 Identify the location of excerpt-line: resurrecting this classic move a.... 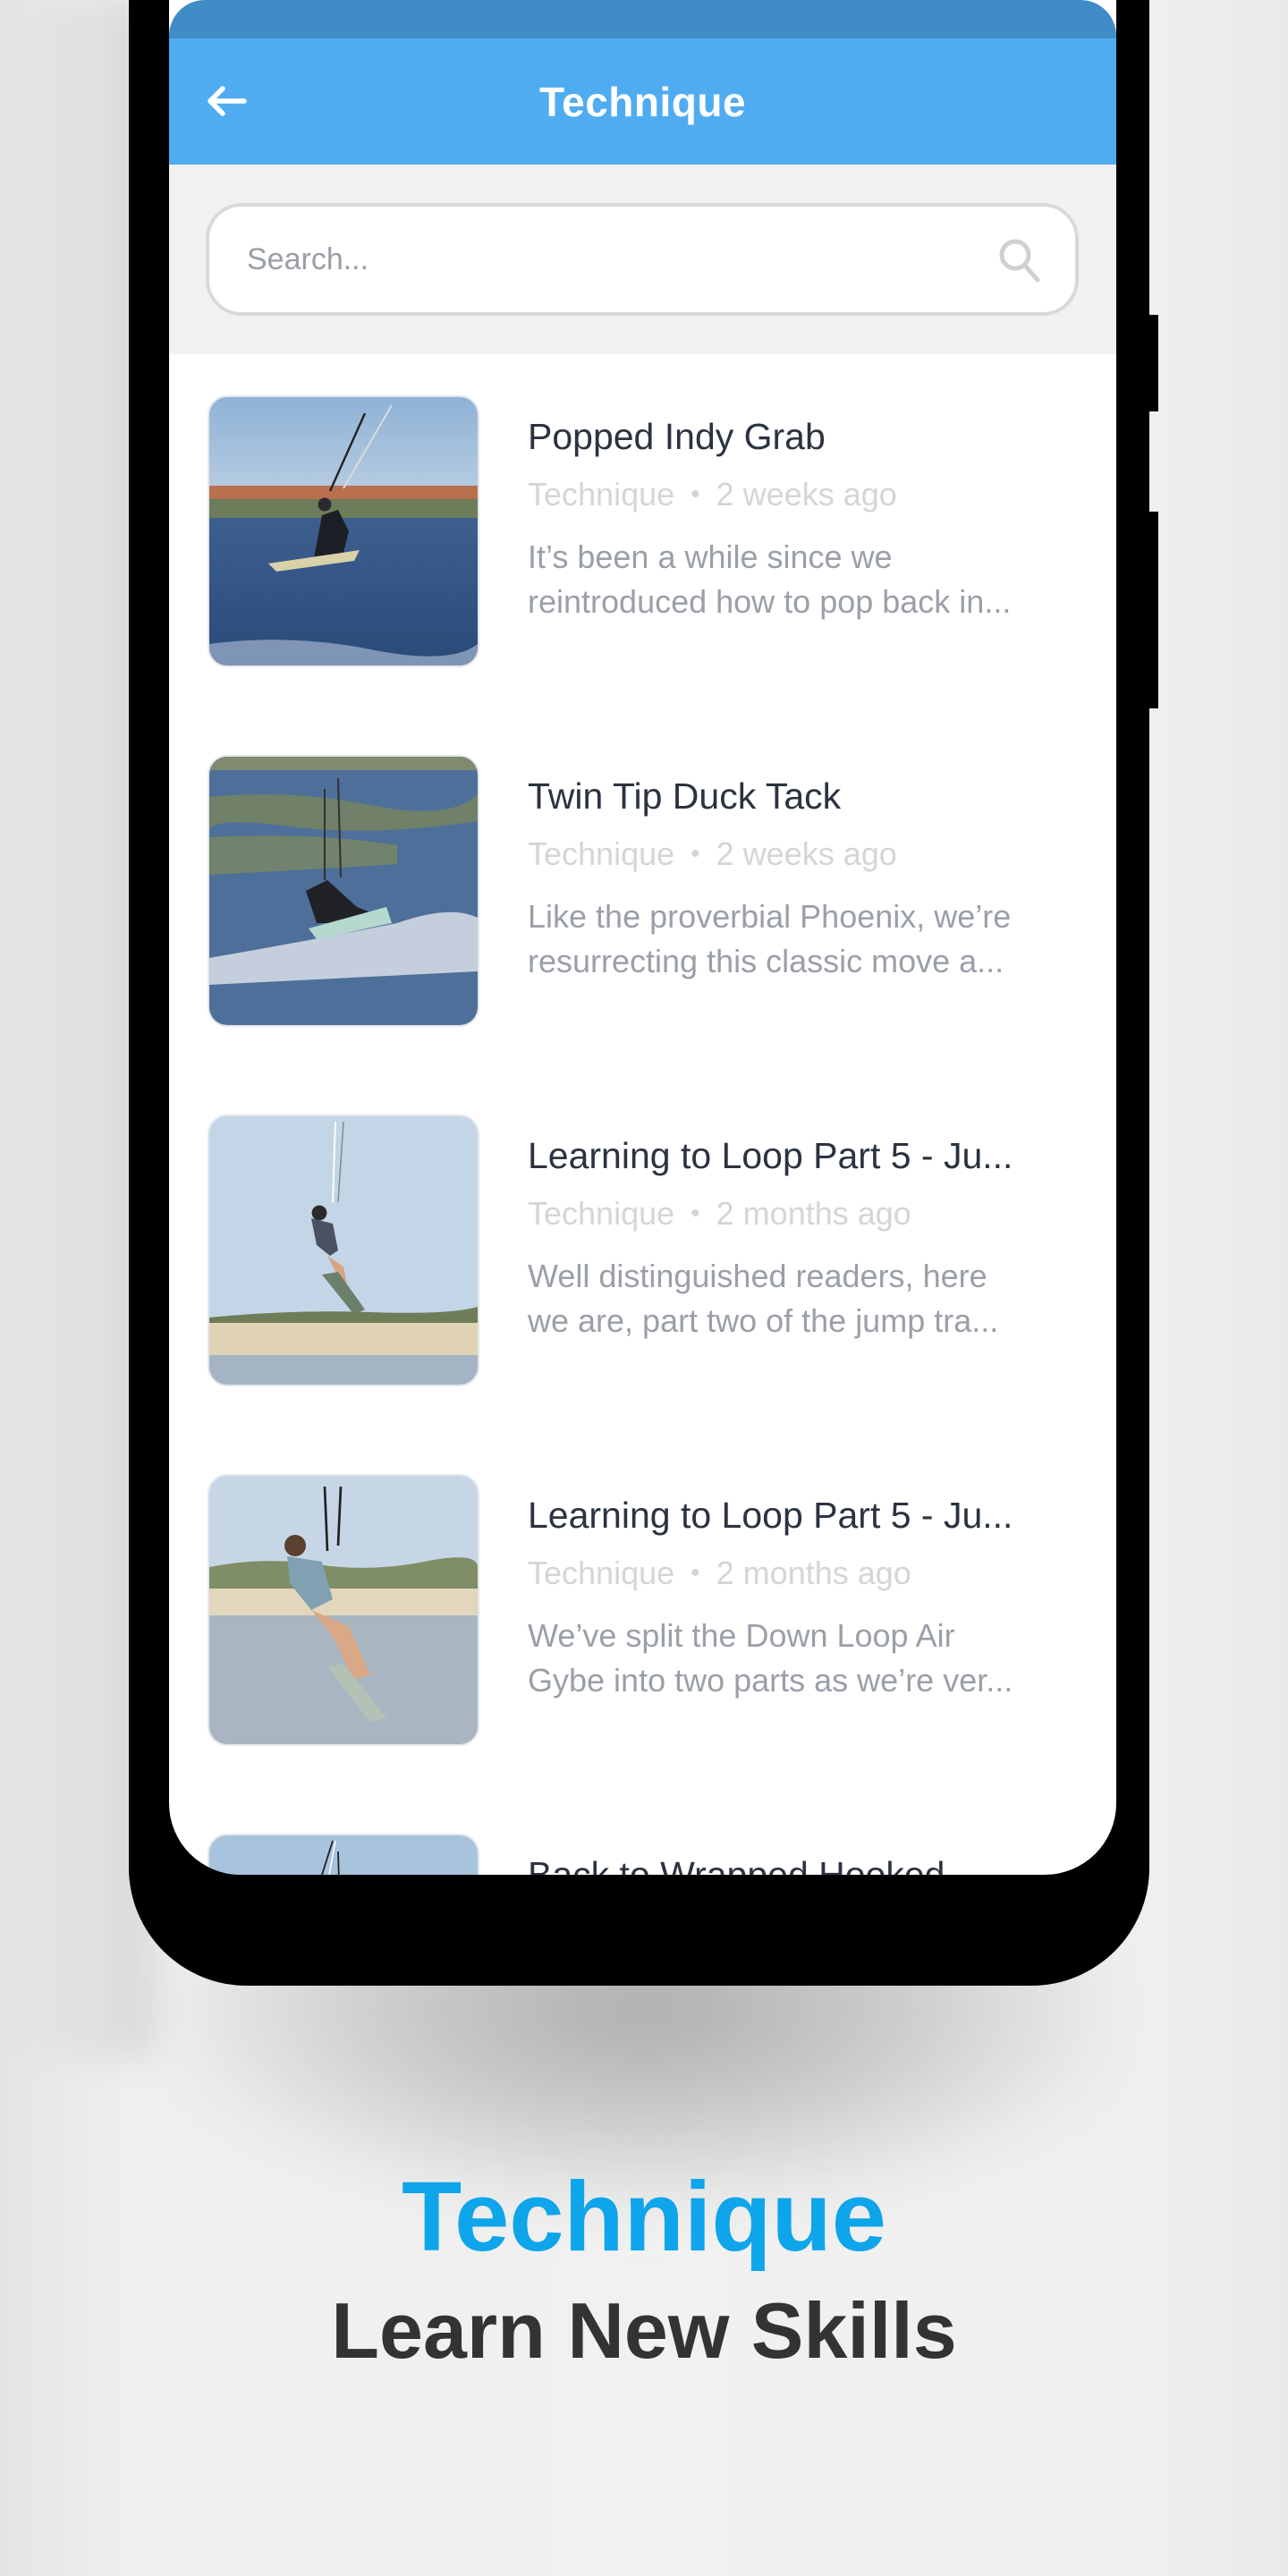
(766, 961).